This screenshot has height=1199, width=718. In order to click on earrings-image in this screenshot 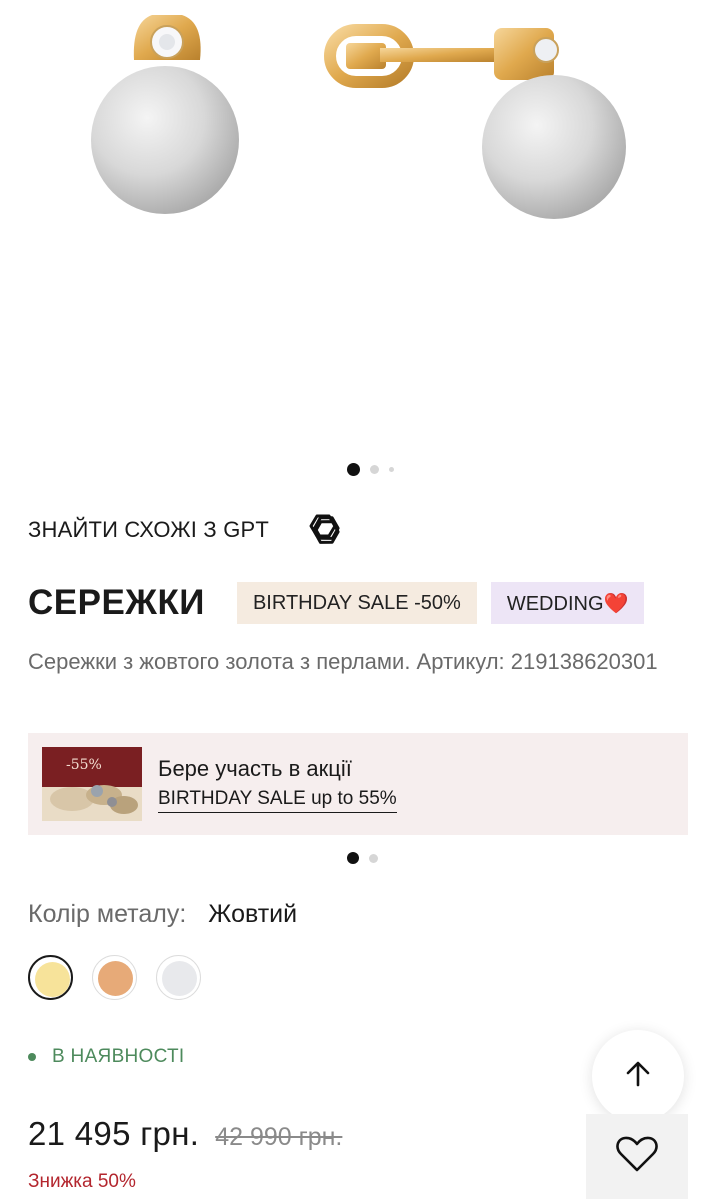, I will do `click(358, 117)`.